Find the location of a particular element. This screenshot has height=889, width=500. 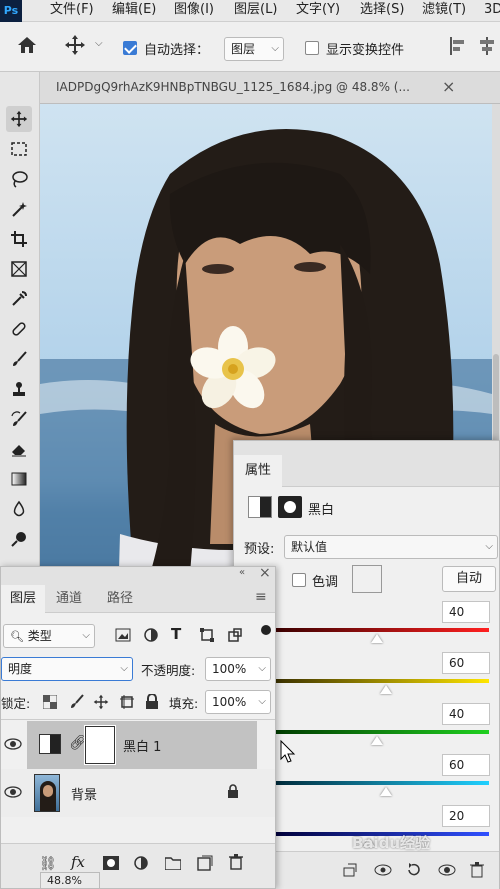

lock-artboard-icon is located at coordinates (127, 704).